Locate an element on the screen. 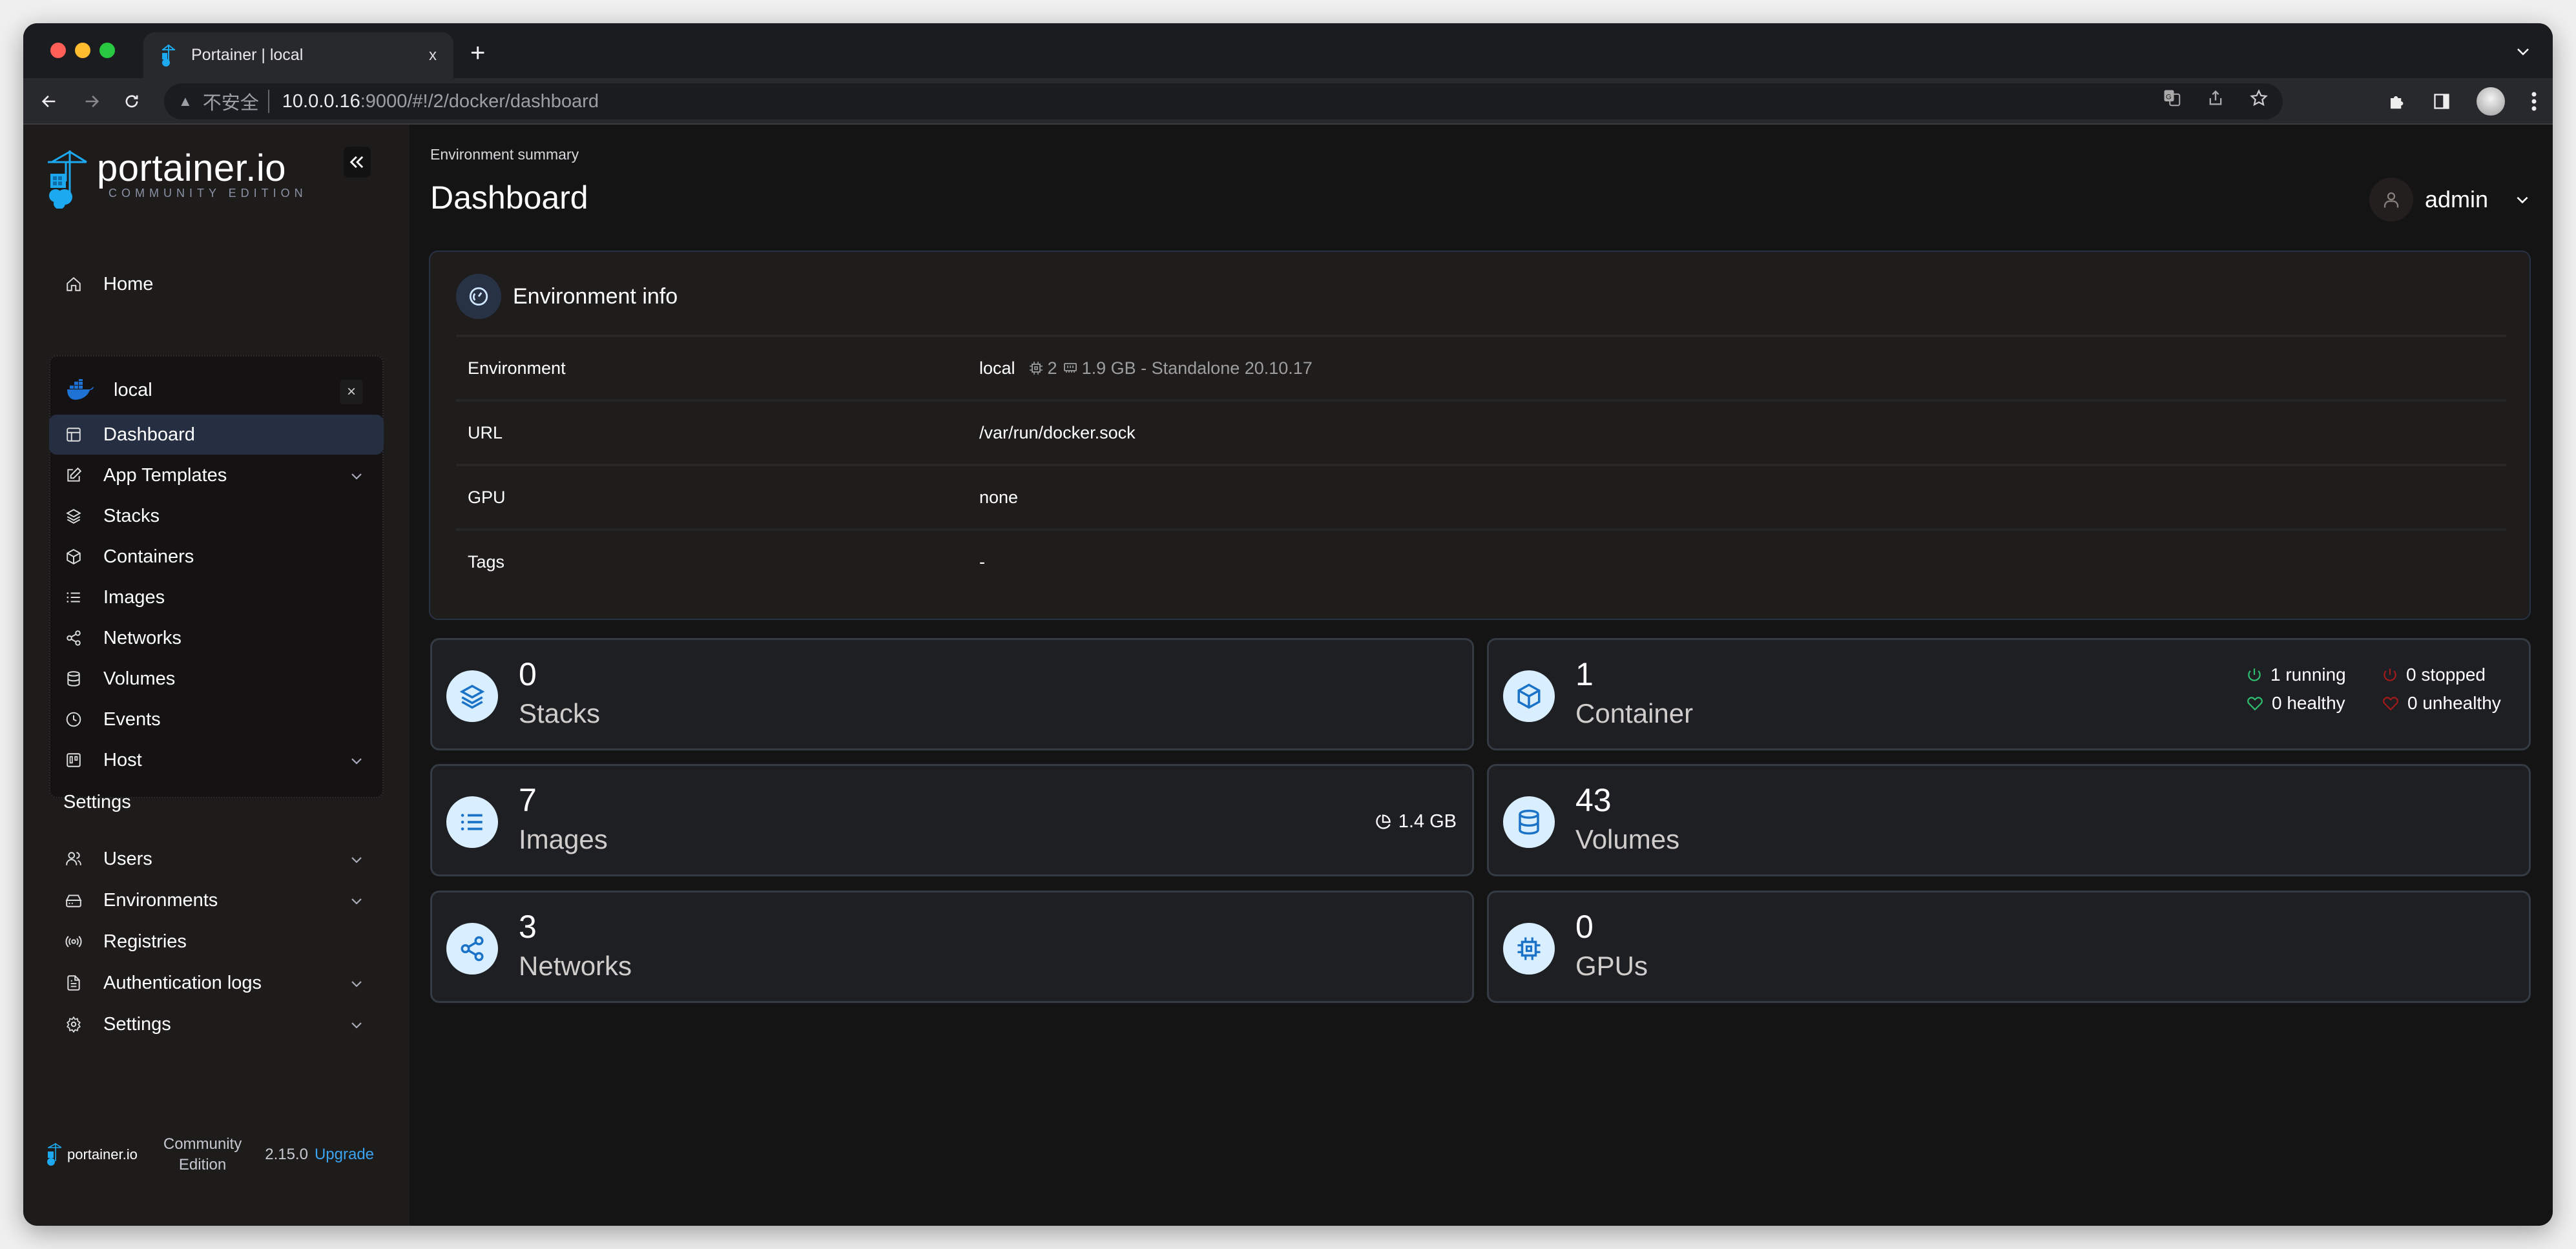 Image resolution: width=2576 pixels, height=1249 pixels. images-card: 7 Images 1.4 GB is located at coordinates (952, 820).